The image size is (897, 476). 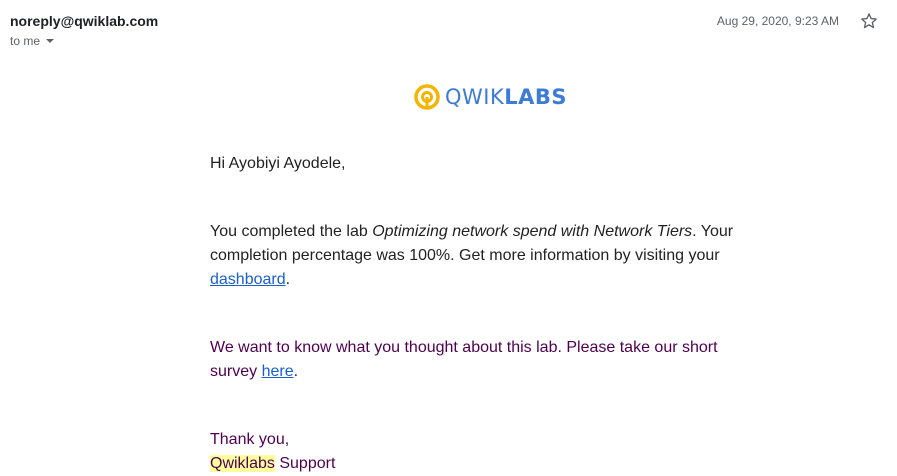 What do you see at coordinates (475, 464) in the screenshot?
I see `signature: Qwiklabs Support` at bounding box center [475, 464].